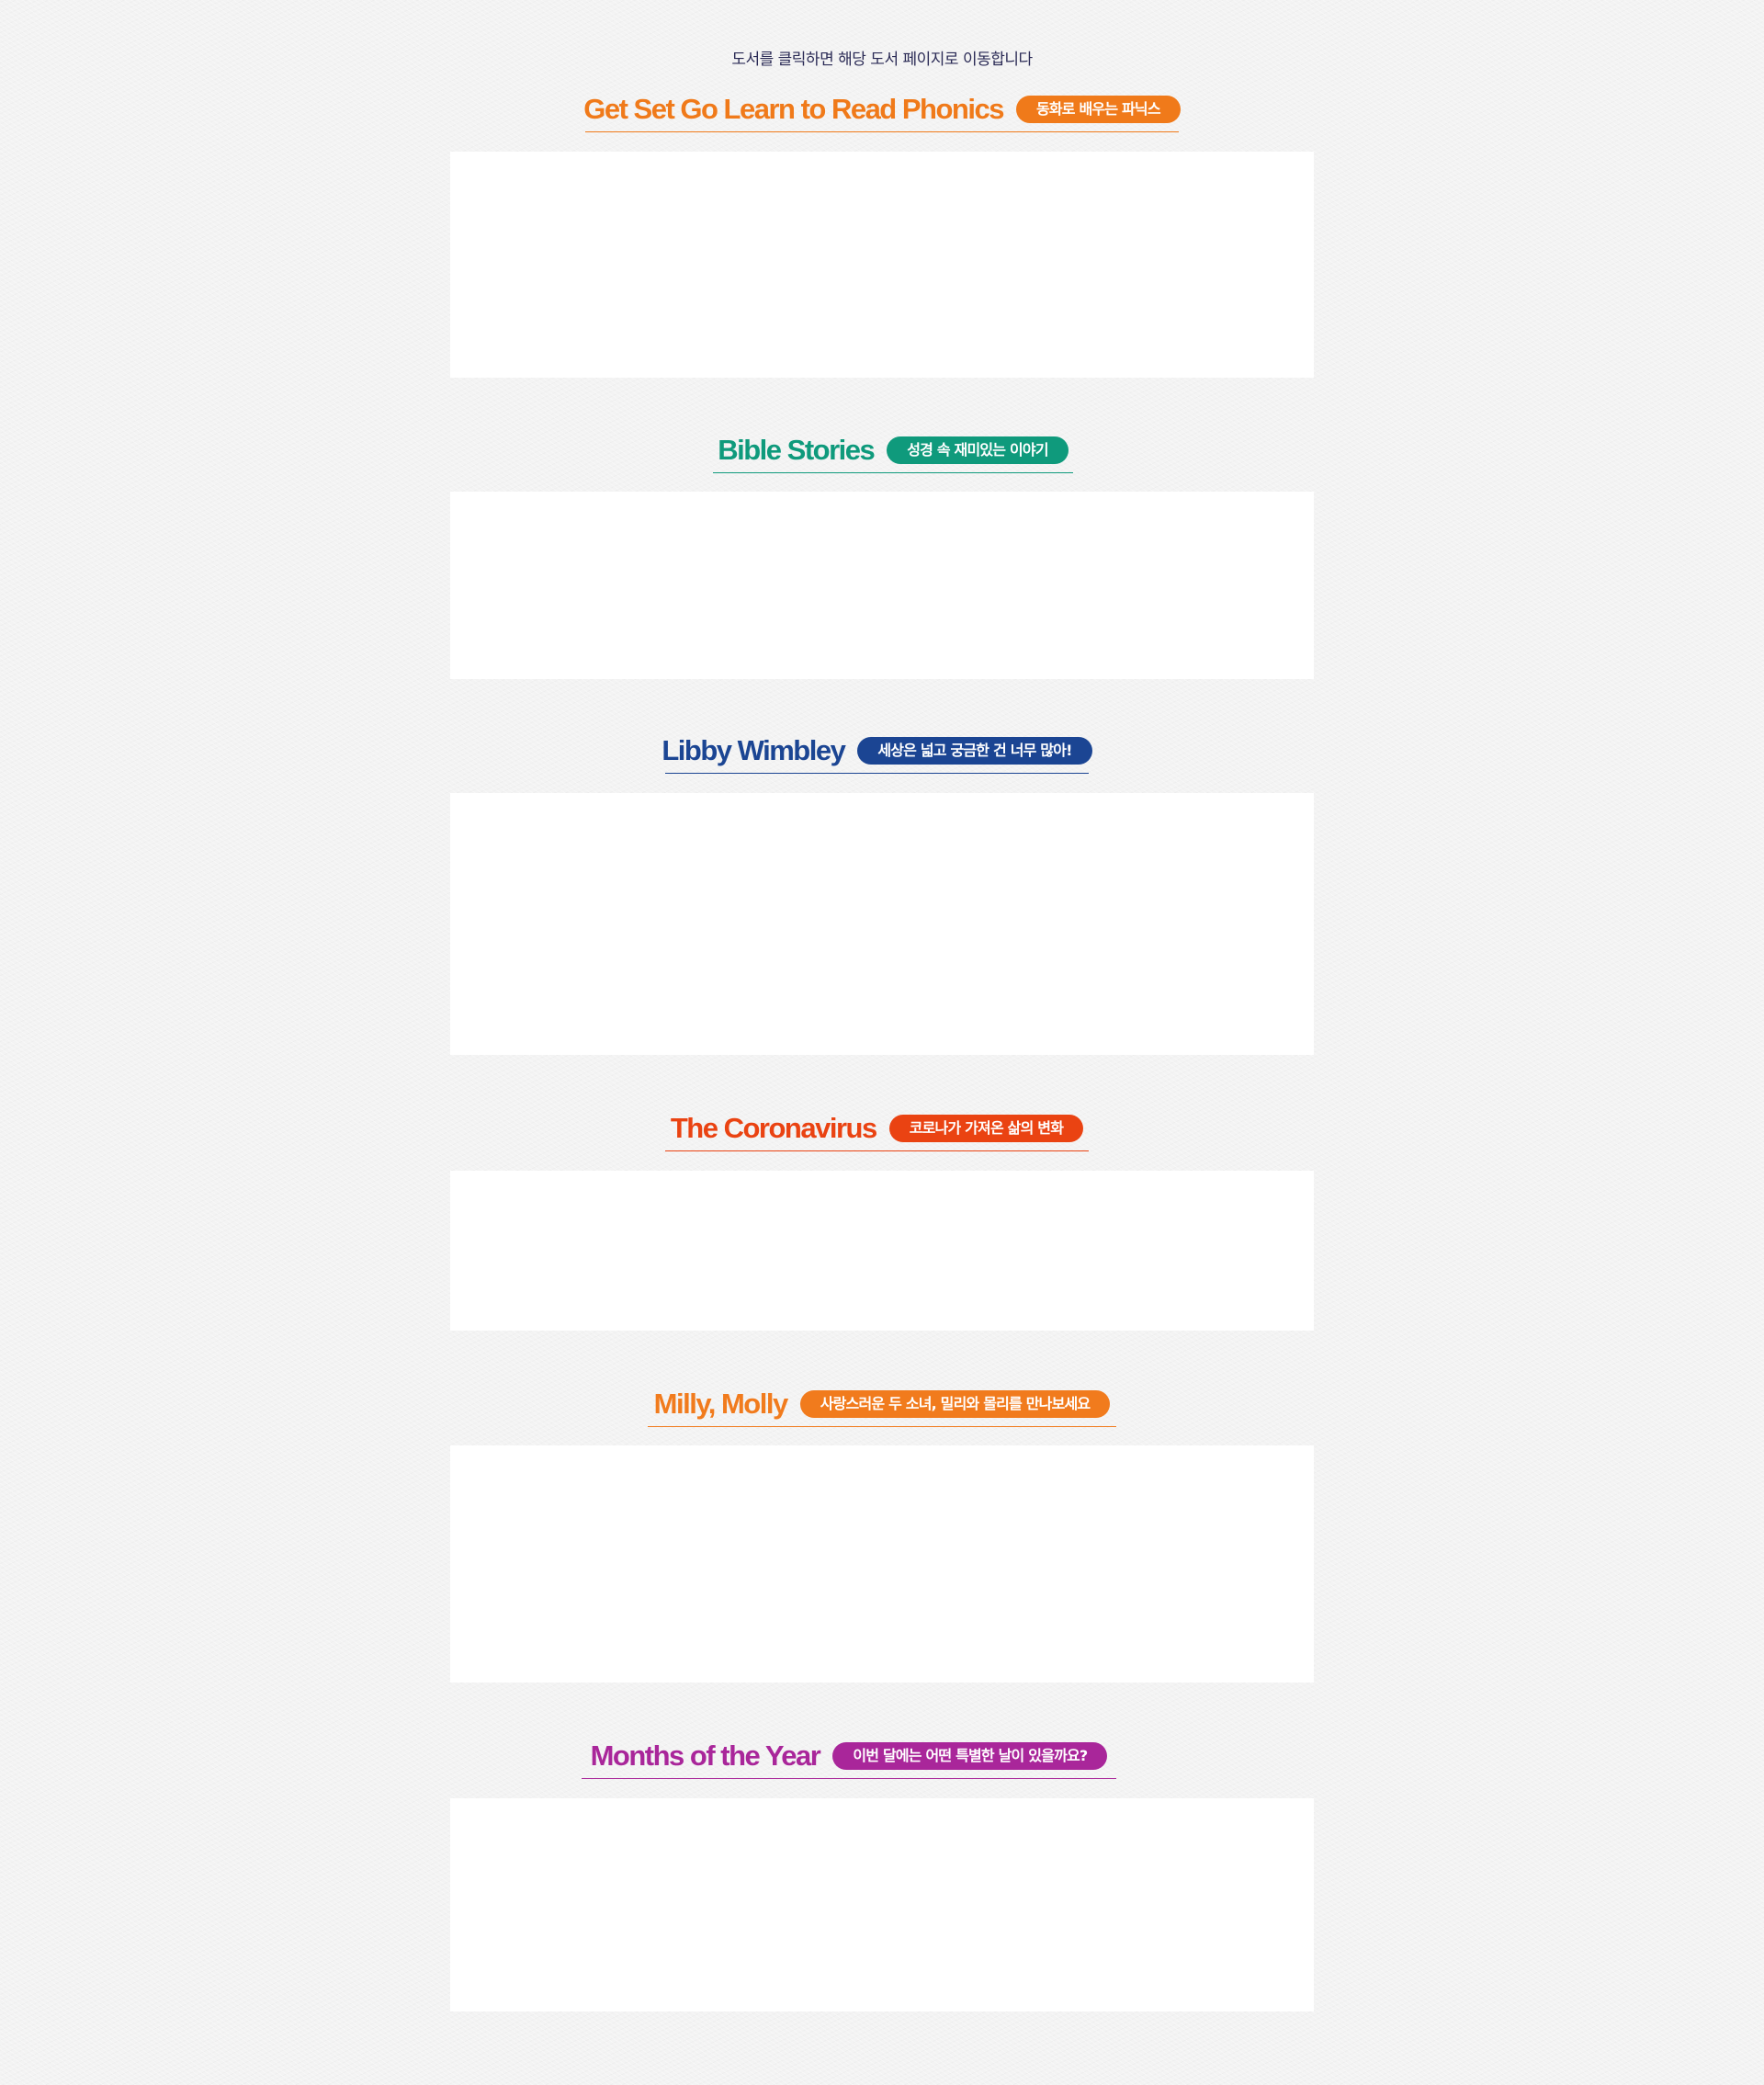 The width and height of the screenshot is (1764, 2085). Describe the element at coordinates (721, 1404) in the screenshot. I see `section-title: Milly, Molly` at that location.